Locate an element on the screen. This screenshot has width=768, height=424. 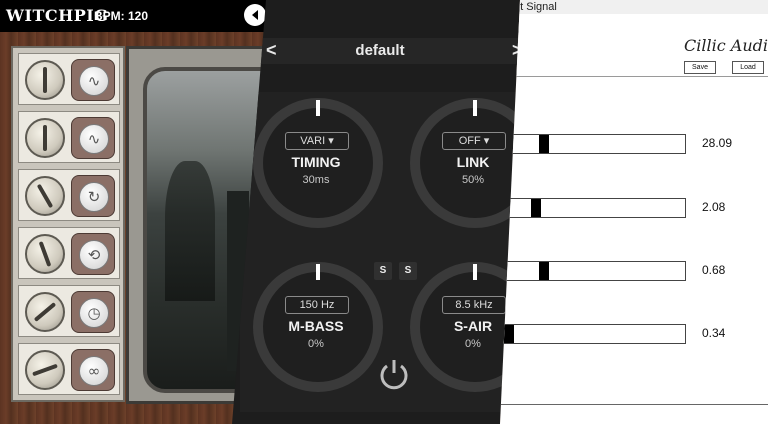
refresh-icon: ↻ is located at coordinates (94, 197).